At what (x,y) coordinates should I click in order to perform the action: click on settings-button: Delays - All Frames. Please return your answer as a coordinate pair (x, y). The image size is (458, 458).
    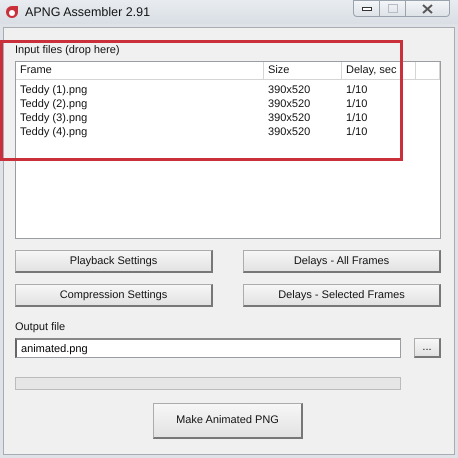
    Looking at the image, I should click on (342, 261).